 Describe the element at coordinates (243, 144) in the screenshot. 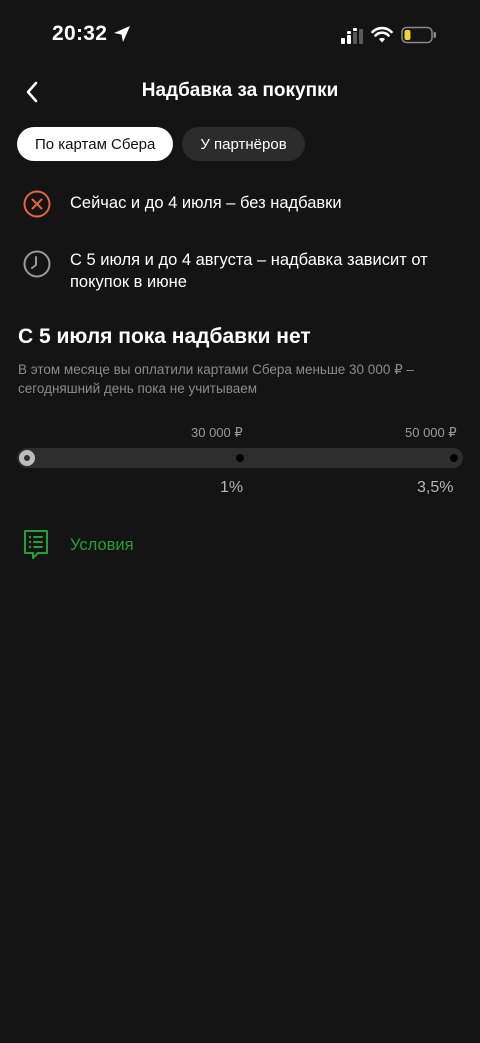

I see `tab-partners: У партнёров` at that location.